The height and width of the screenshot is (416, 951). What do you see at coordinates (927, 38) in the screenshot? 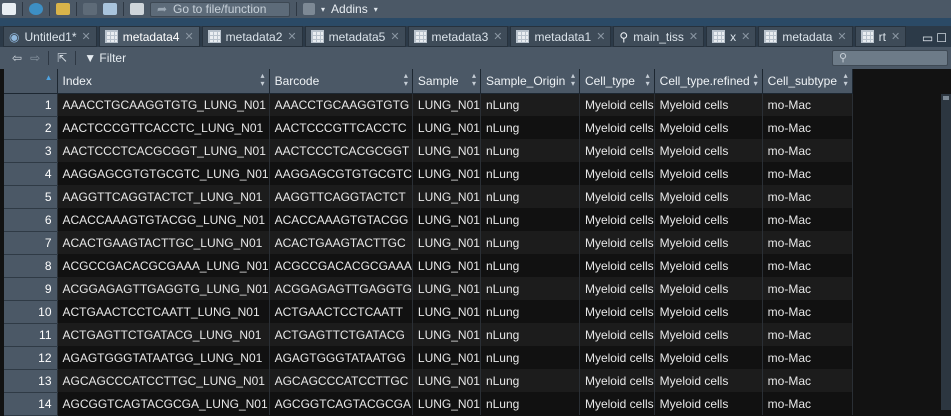
I see `minimize-pane-icon: ▭` at bounding box center [927, 38].